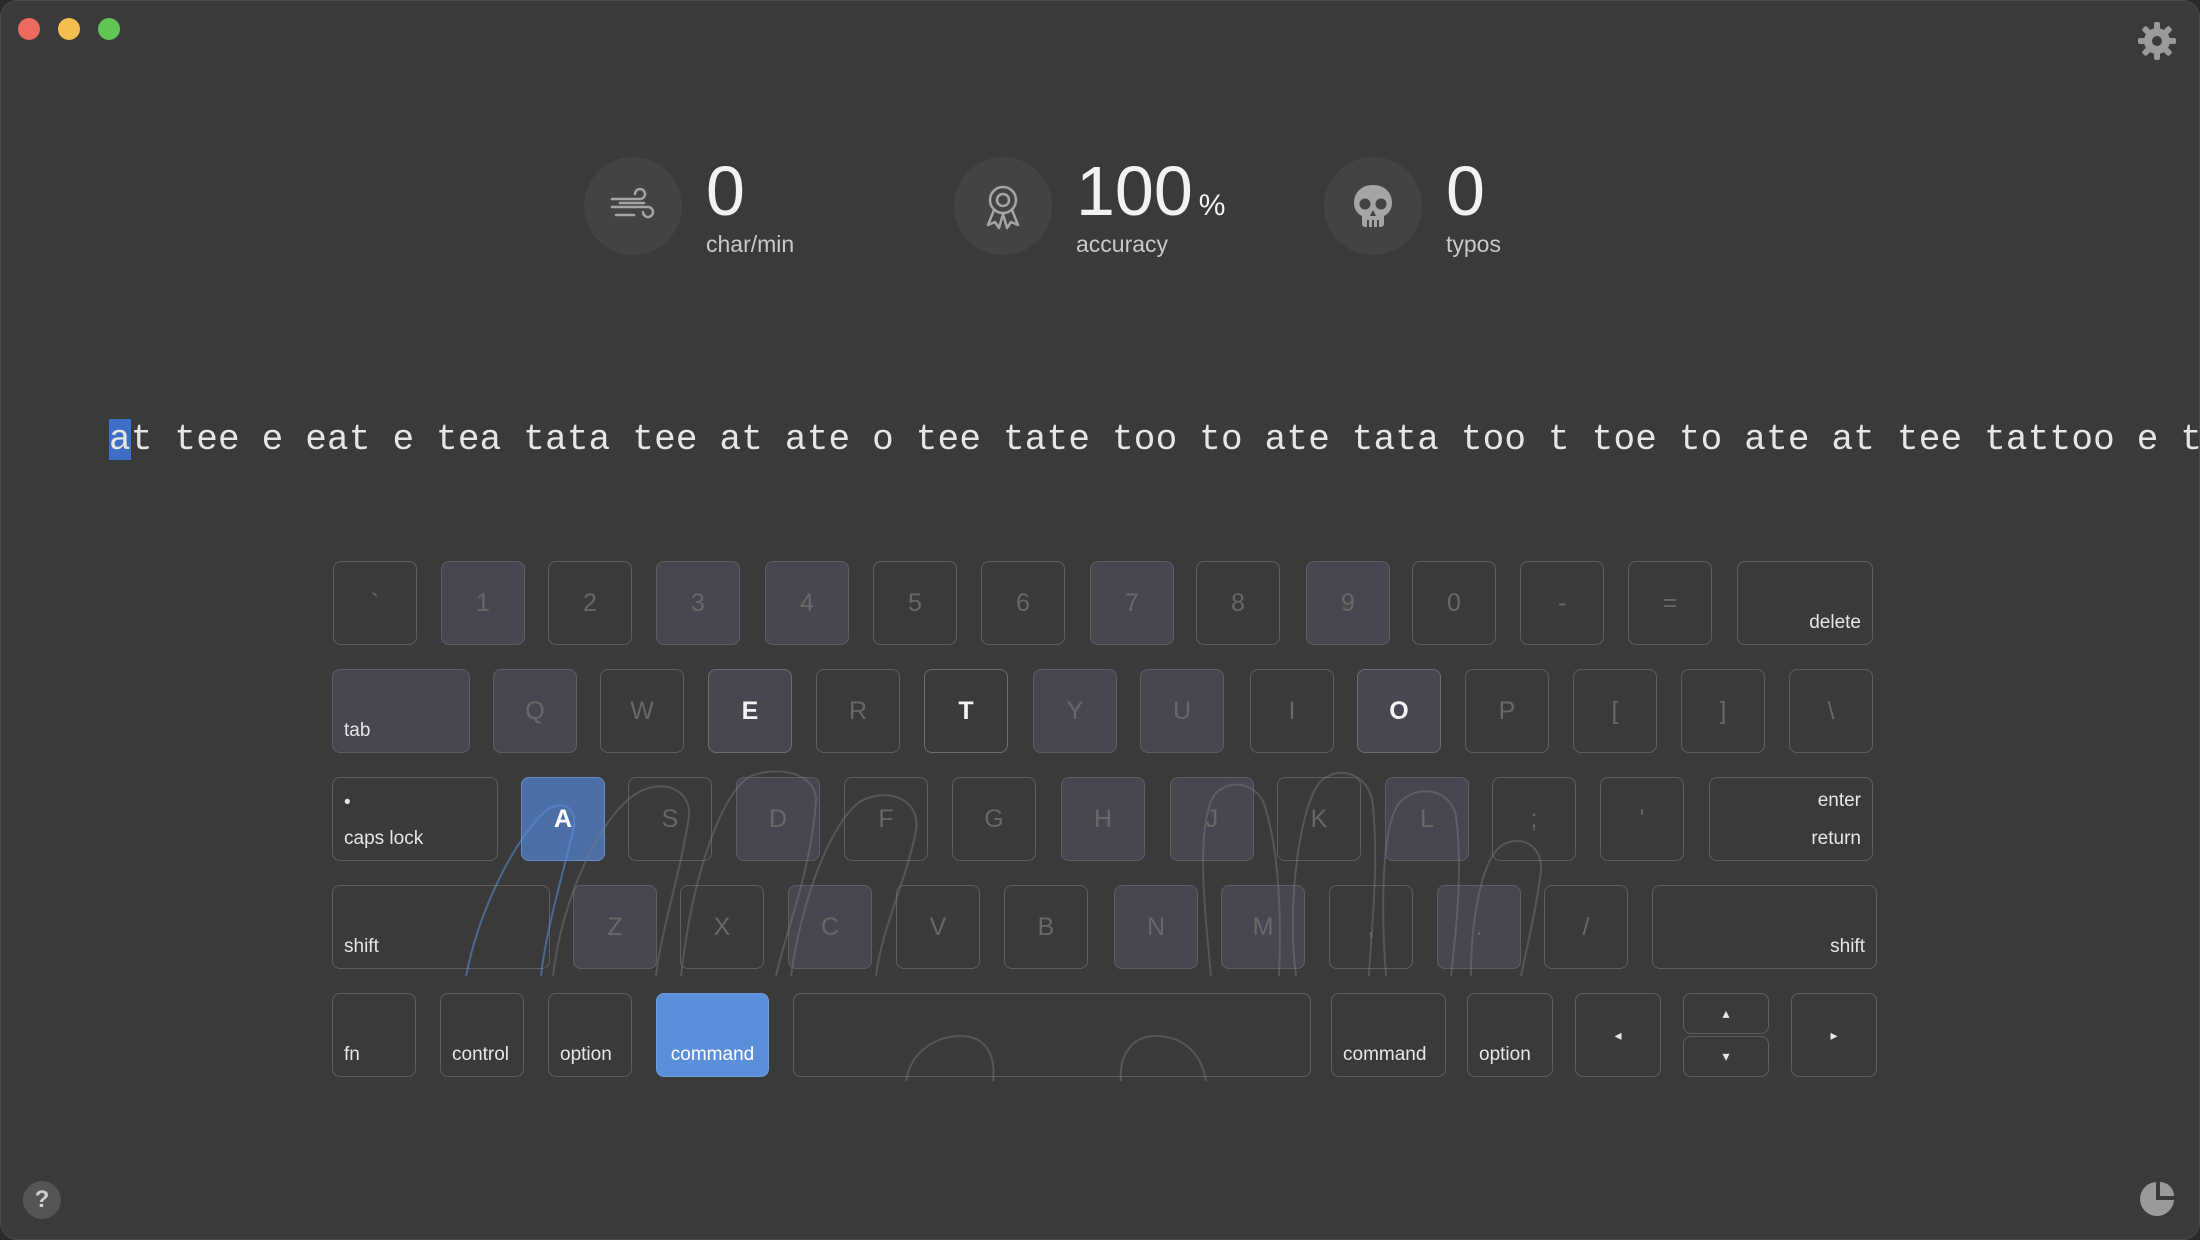 This screenshot has width=2200, height=1240. Describe the element at coordinates (750, 711) in the screenshot. I see `key-e: E` at that location.